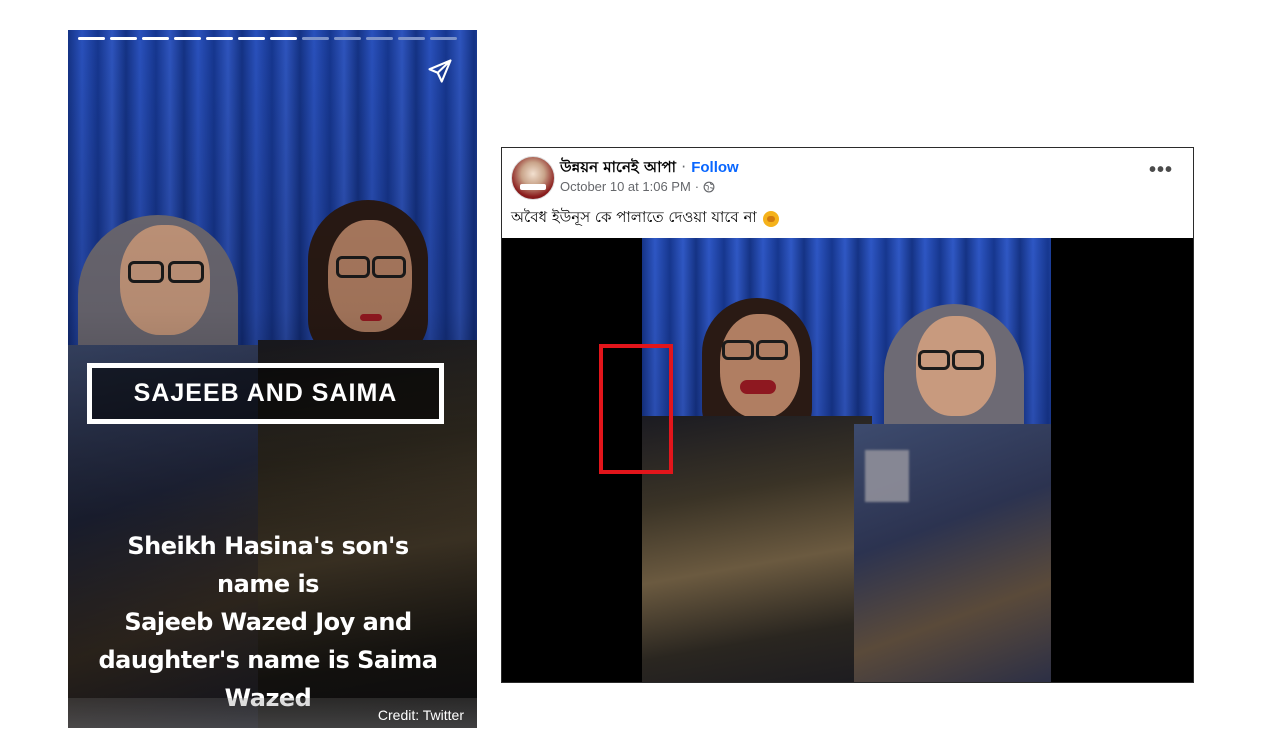  I want to click on highlight-box, so click(636, 409).